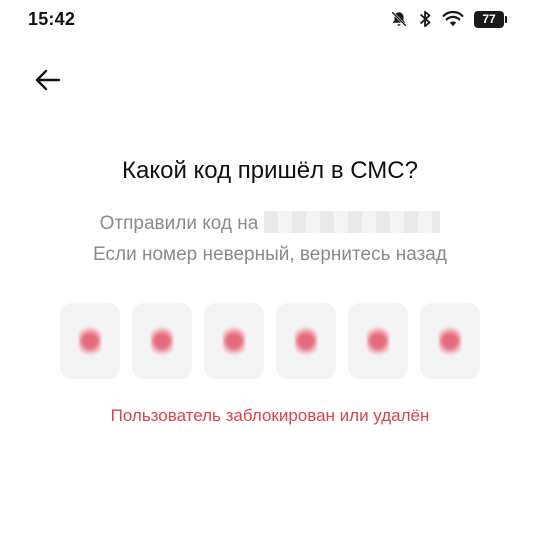 The width and height of the screenshot is (540, 540). What do you see at coordinates (270, 20) in the screenshot?
I see `status-bar: 15:42 77` at bounding box center [270, 20].